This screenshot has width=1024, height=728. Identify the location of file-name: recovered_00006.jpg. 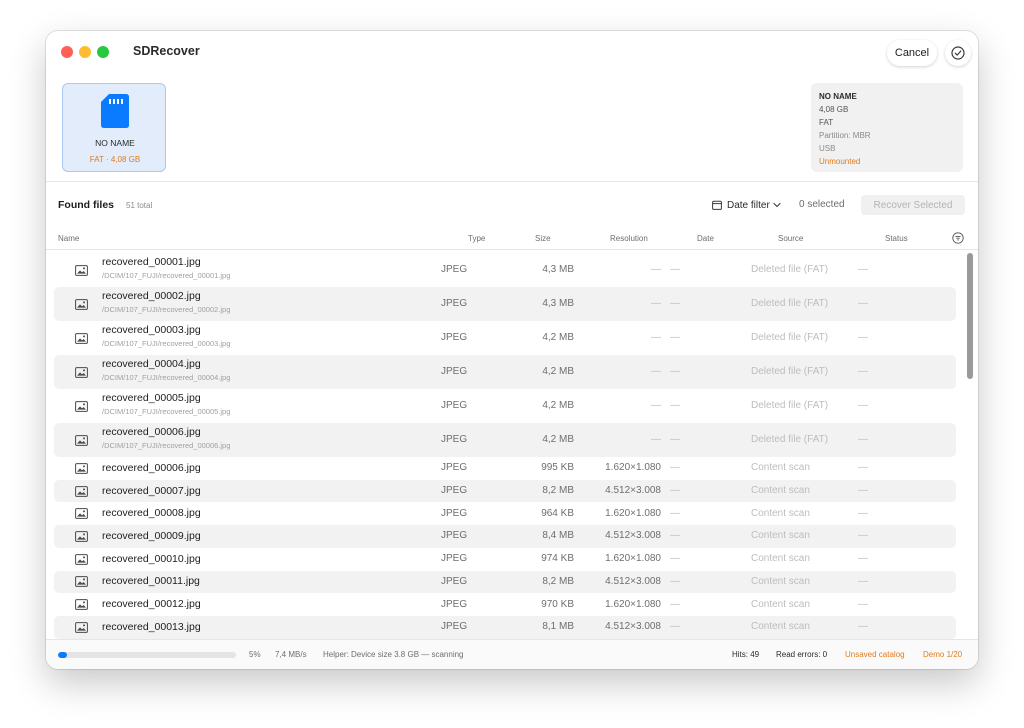
(151, 467).